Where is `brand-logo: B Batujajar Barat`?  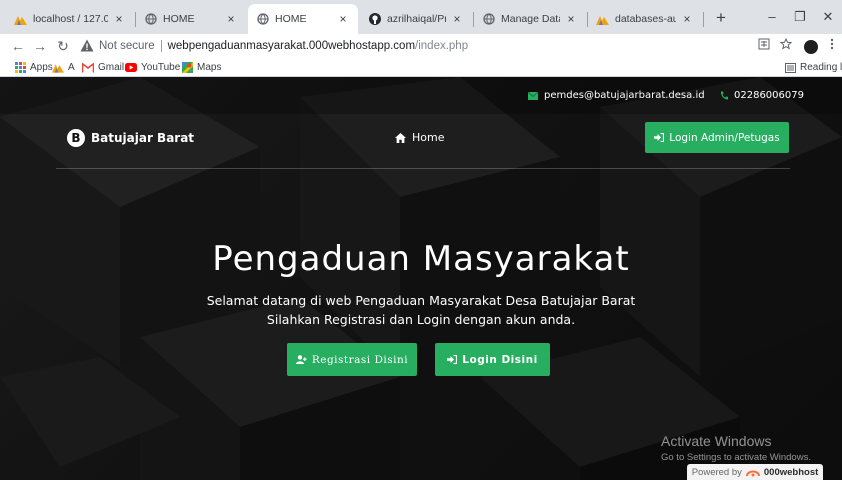 brand-logo: B Batujajar Barat is located at coordinates (130, 138).